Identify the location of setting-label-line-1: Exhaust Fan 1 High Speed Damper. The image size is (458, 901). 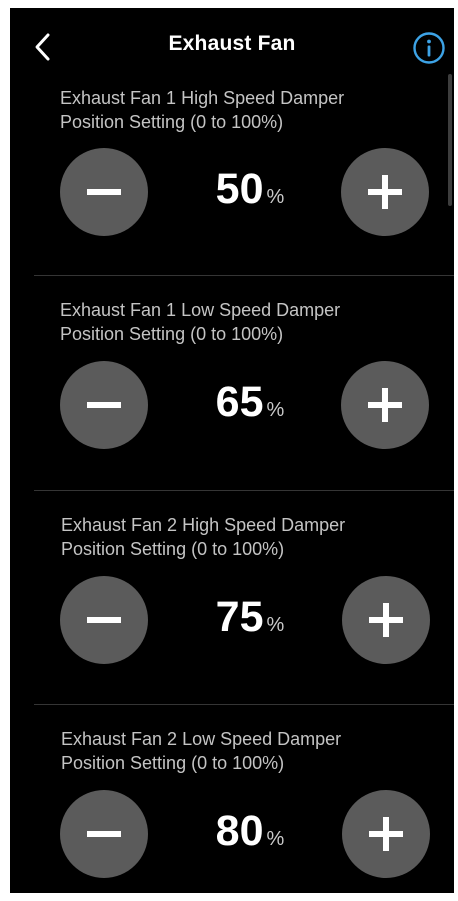
(202, 98).